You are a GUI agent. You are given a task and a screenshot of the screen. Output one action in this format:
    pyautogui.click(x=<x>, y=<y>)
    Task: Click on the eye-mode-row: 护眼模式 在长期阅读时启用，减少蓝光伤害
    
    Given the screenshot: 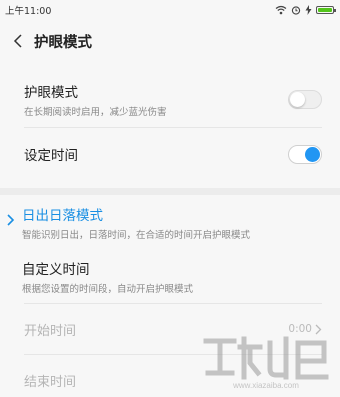 What is the action you would take?
    pyautogui.click(x=170, y=99)
    